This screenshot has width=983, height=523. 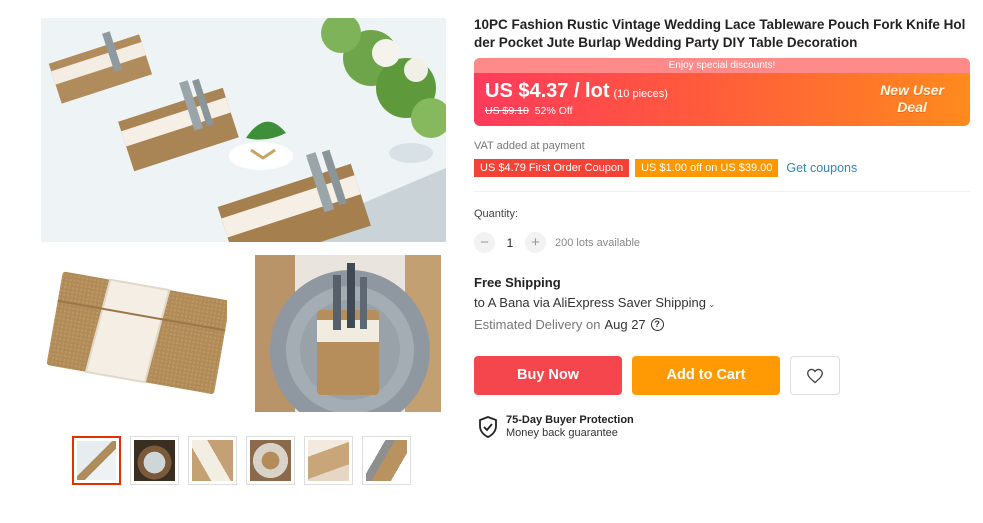 I want to click on discount-percent: 52% Off, so click(x=553, y=111).